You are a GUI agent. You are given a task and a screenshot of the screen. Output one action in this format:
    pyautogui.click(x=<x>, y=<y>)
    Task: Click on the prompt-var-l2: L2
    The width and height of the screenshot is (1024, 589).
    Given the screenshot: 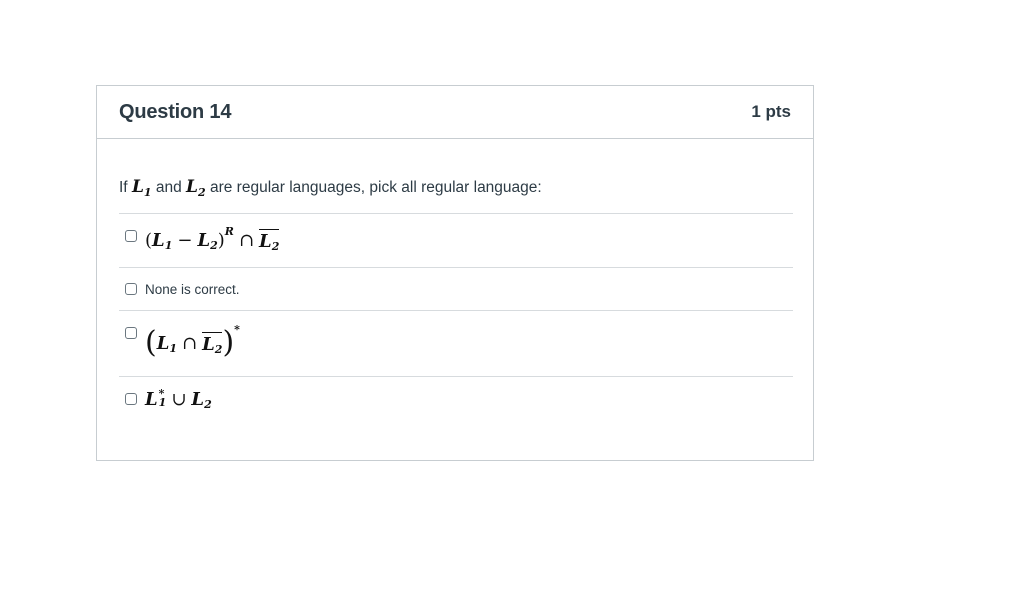 What is the action you would take?
    pyautogui.click(x=196, y=188)
    